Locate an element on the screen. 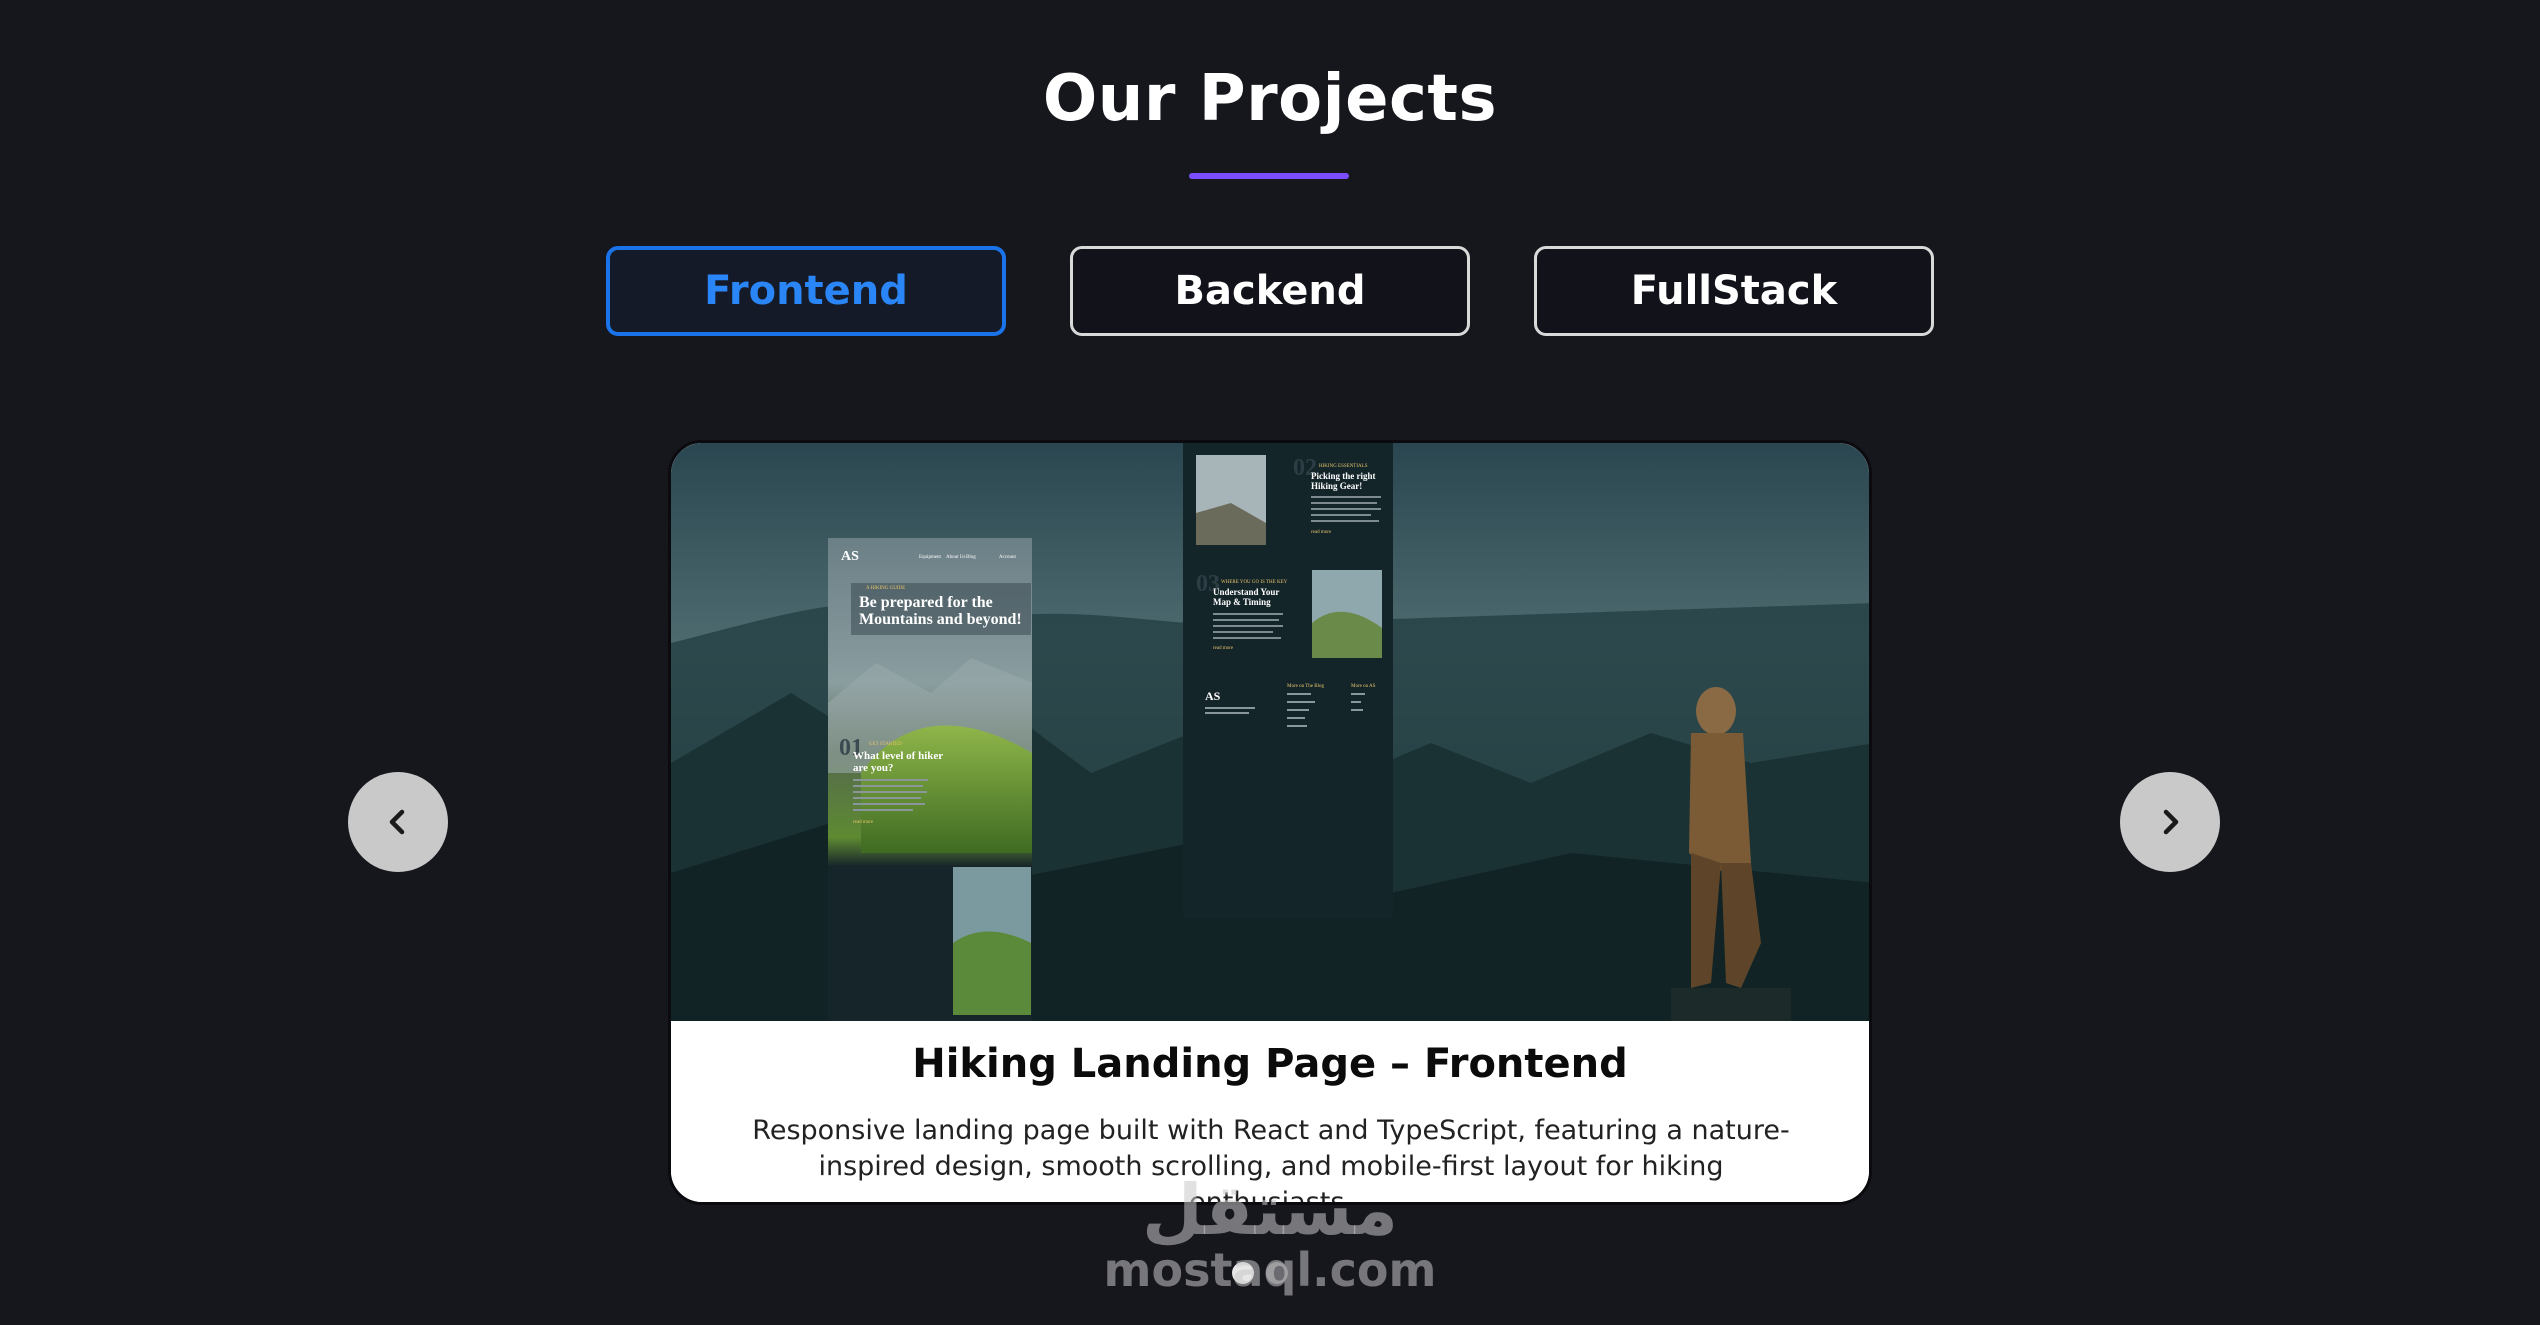 This screenshot has width=2540, height=1325. preview-logo: AS is located at coordinates (850, 556).